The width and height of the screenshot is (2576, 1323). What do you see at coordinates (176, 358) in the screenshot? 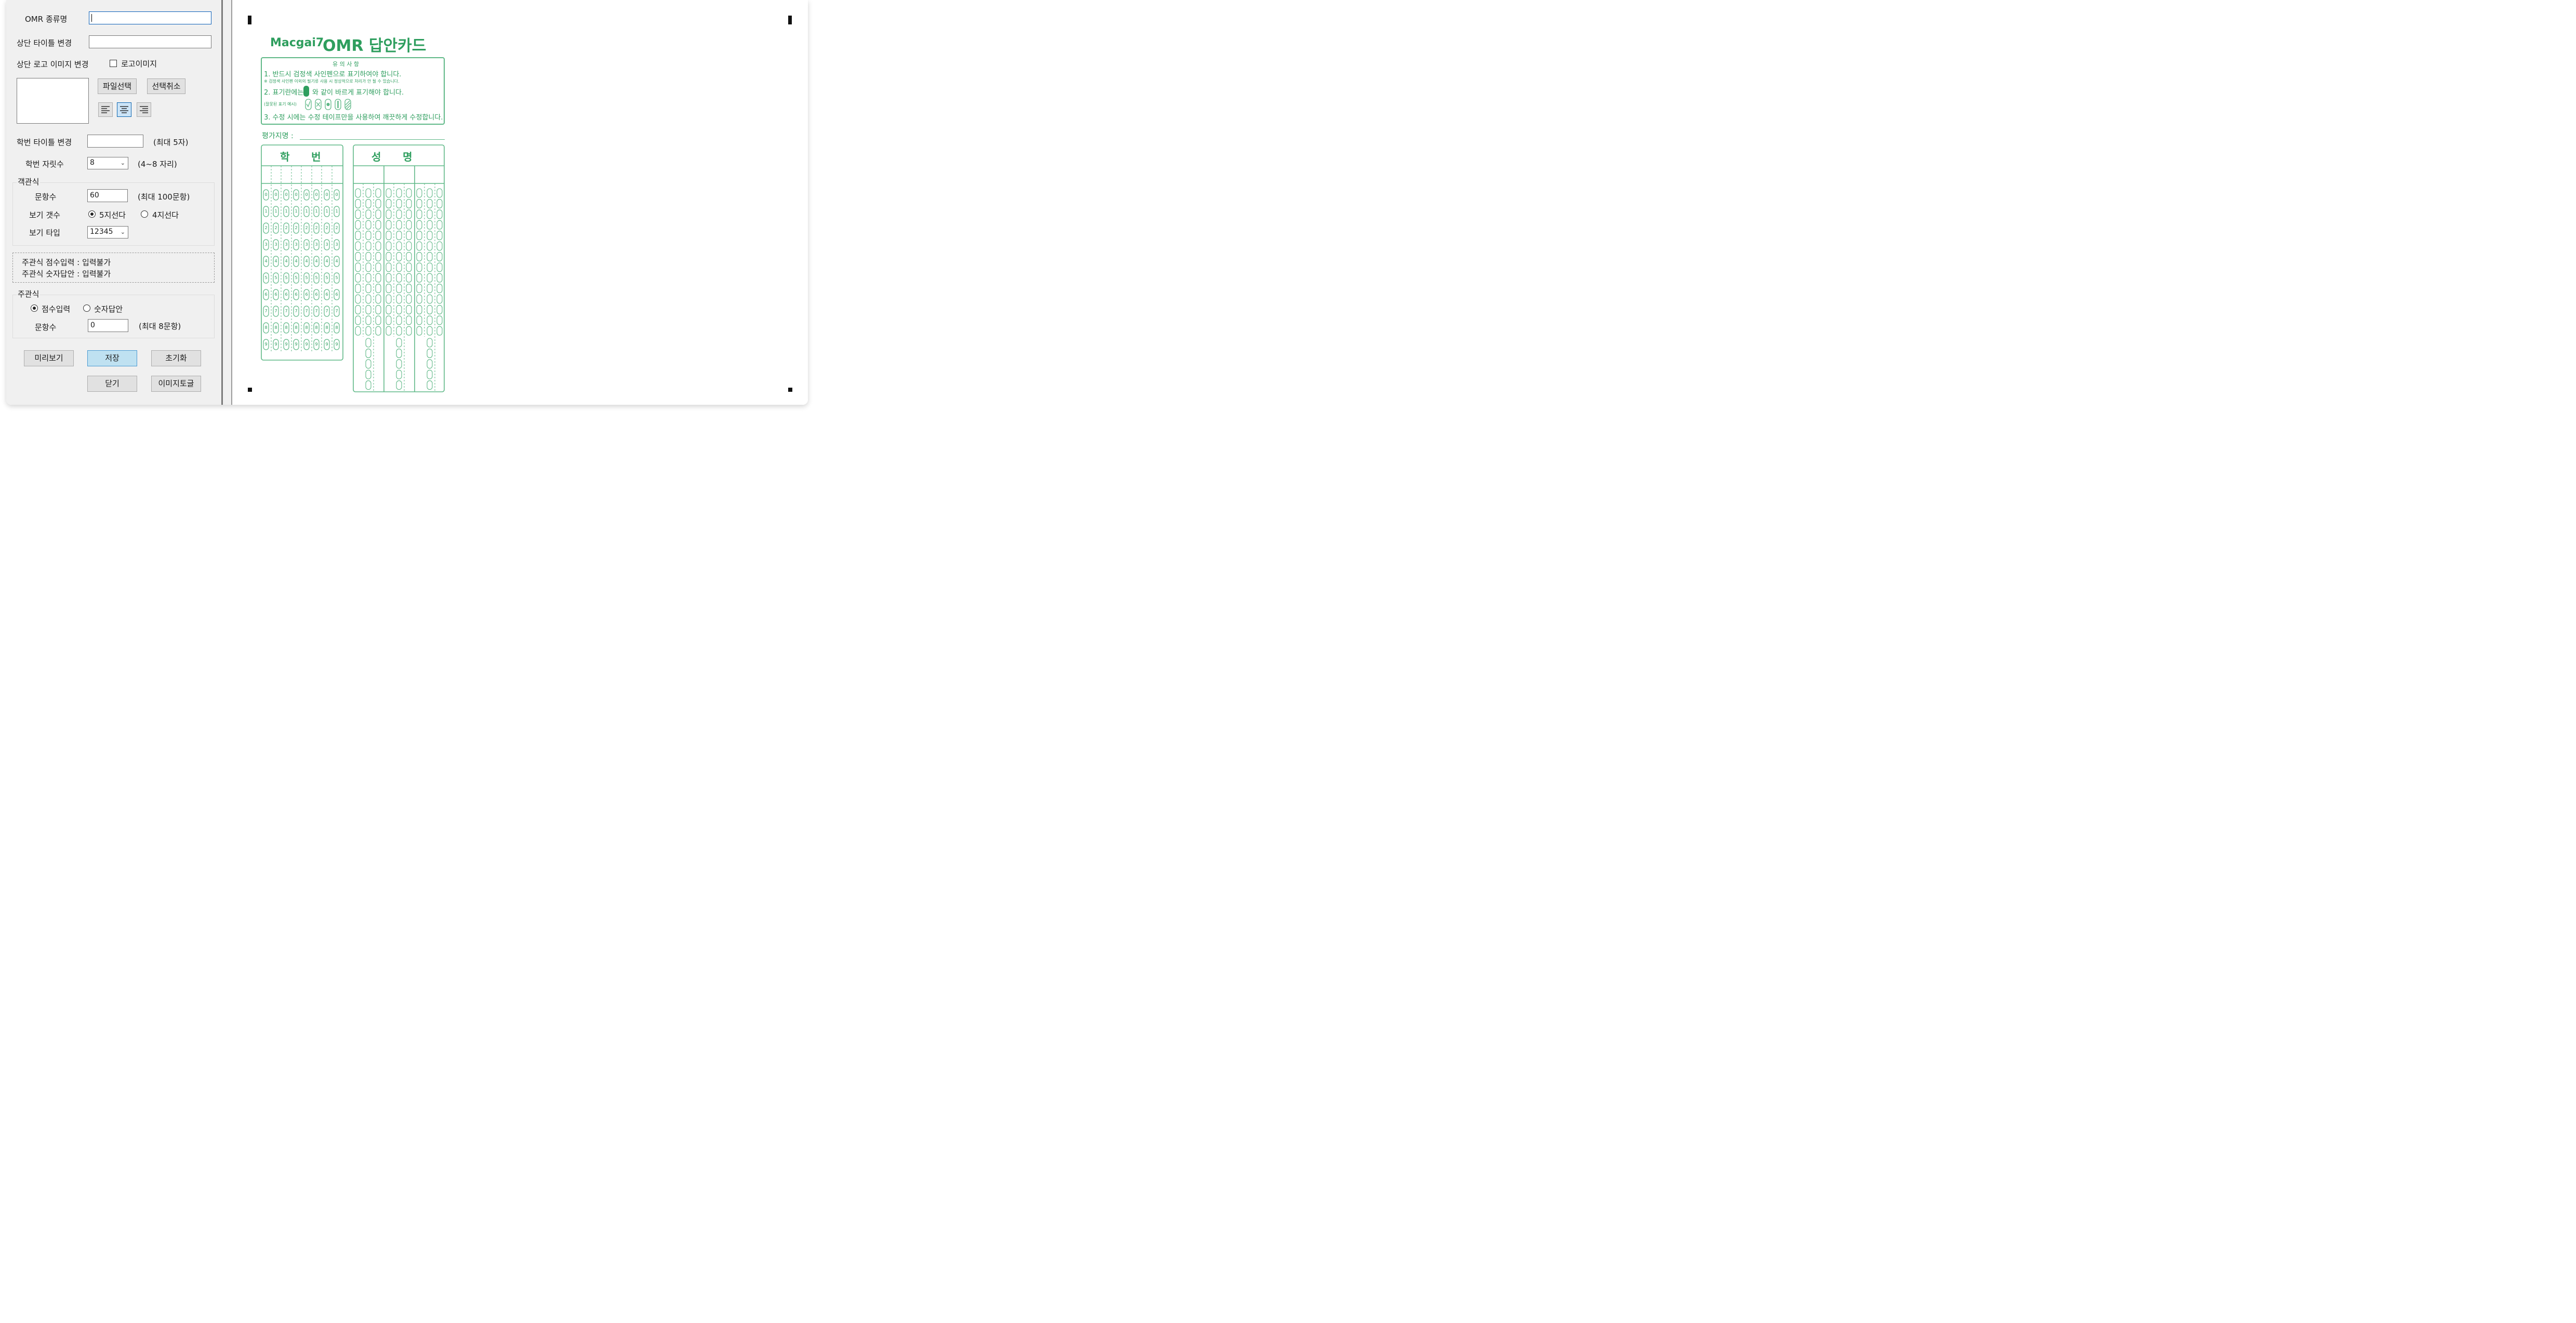
I see `reset-button: 초기화` at bounding box center [176, 358].